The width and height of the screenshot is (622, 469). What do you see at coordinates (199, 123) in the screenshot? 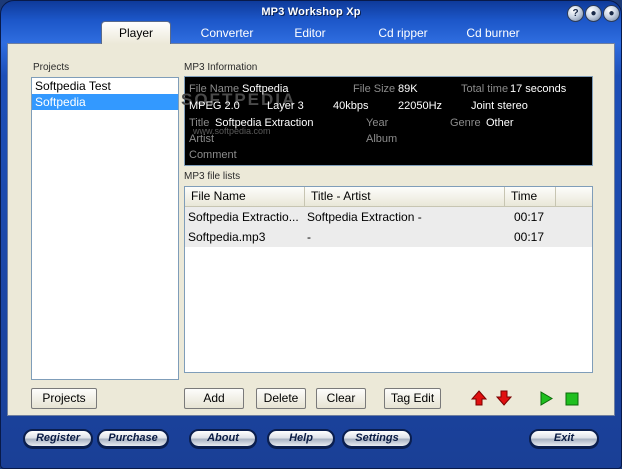
I see `title-label: Title` at bounding box center [199, 123].